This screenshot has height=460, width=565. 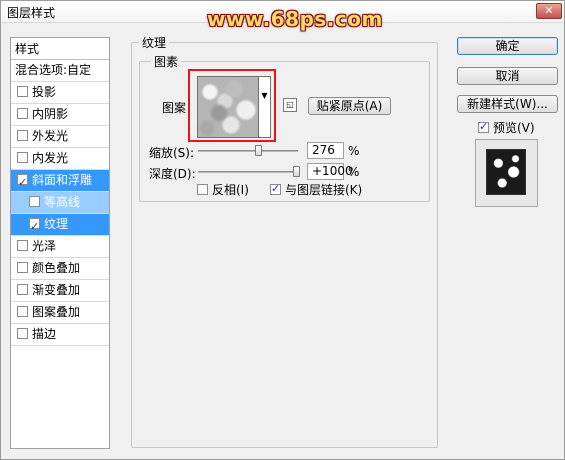 I want to click on preview-thumbnail, so click(x=506, y=172).